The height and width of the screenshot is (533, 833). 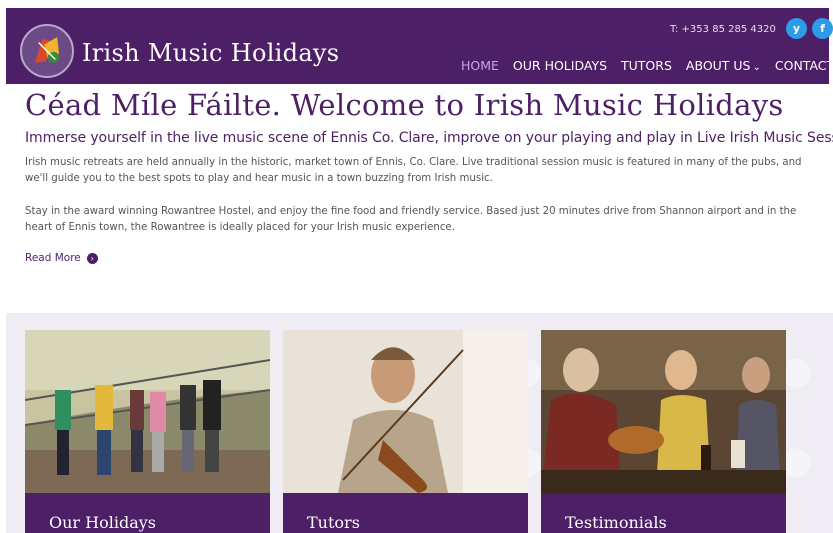 What do you see at coordinates (480, 65) in the screenshot?
I see `nav-home: HOME` at bounding box center [480, 65].